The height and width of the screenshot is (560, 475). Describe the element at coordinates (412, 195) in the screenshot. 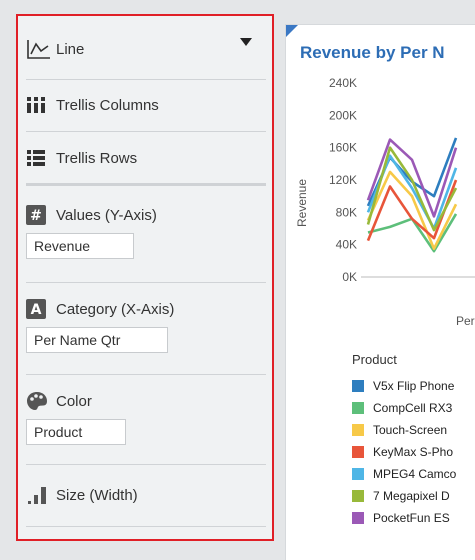

I see `series-group` at that location.